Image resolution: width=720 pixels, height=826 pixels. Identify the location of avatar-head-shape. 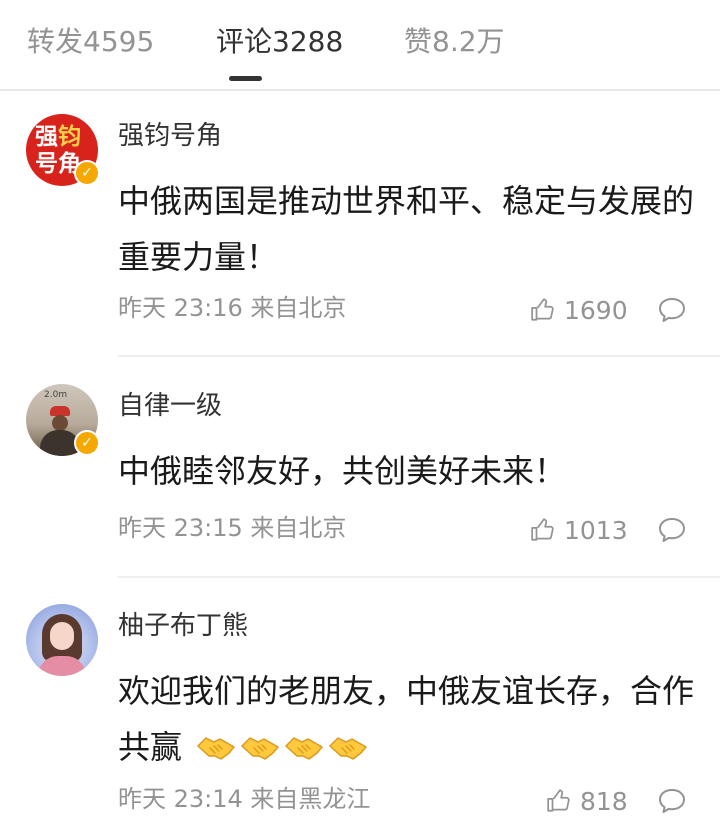
(60, 423).